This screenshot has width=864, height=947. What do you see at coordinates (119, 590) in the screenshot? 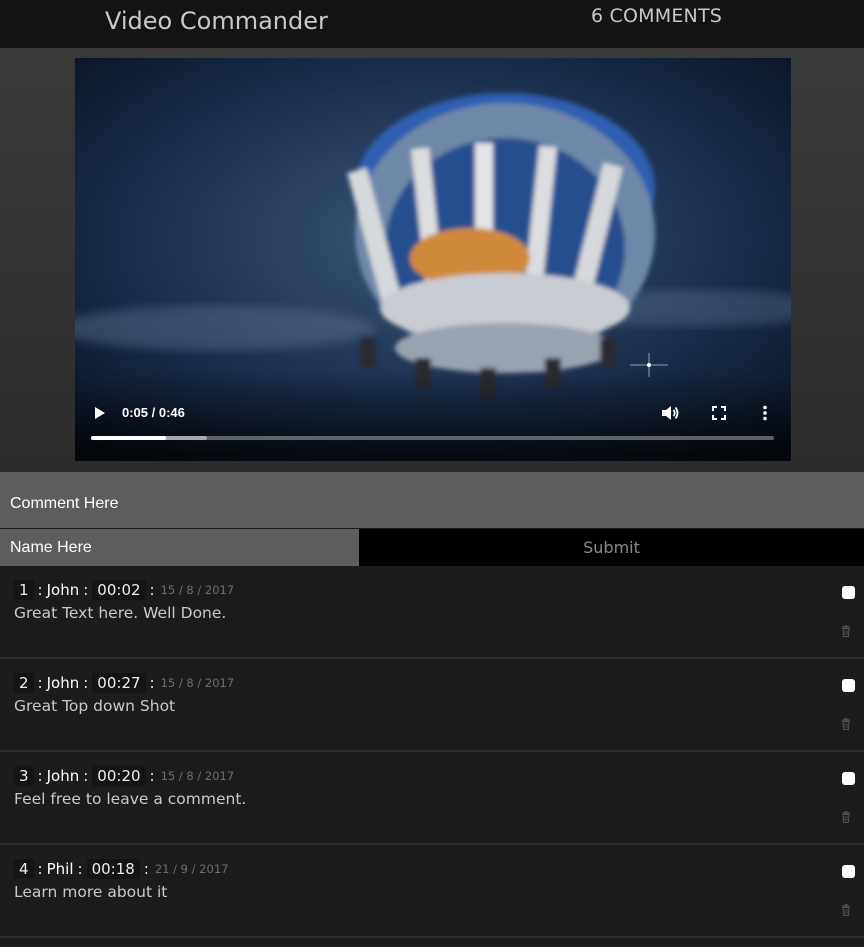
I see `comment-timestamp: 00:02` at bounding box center [119, 590].